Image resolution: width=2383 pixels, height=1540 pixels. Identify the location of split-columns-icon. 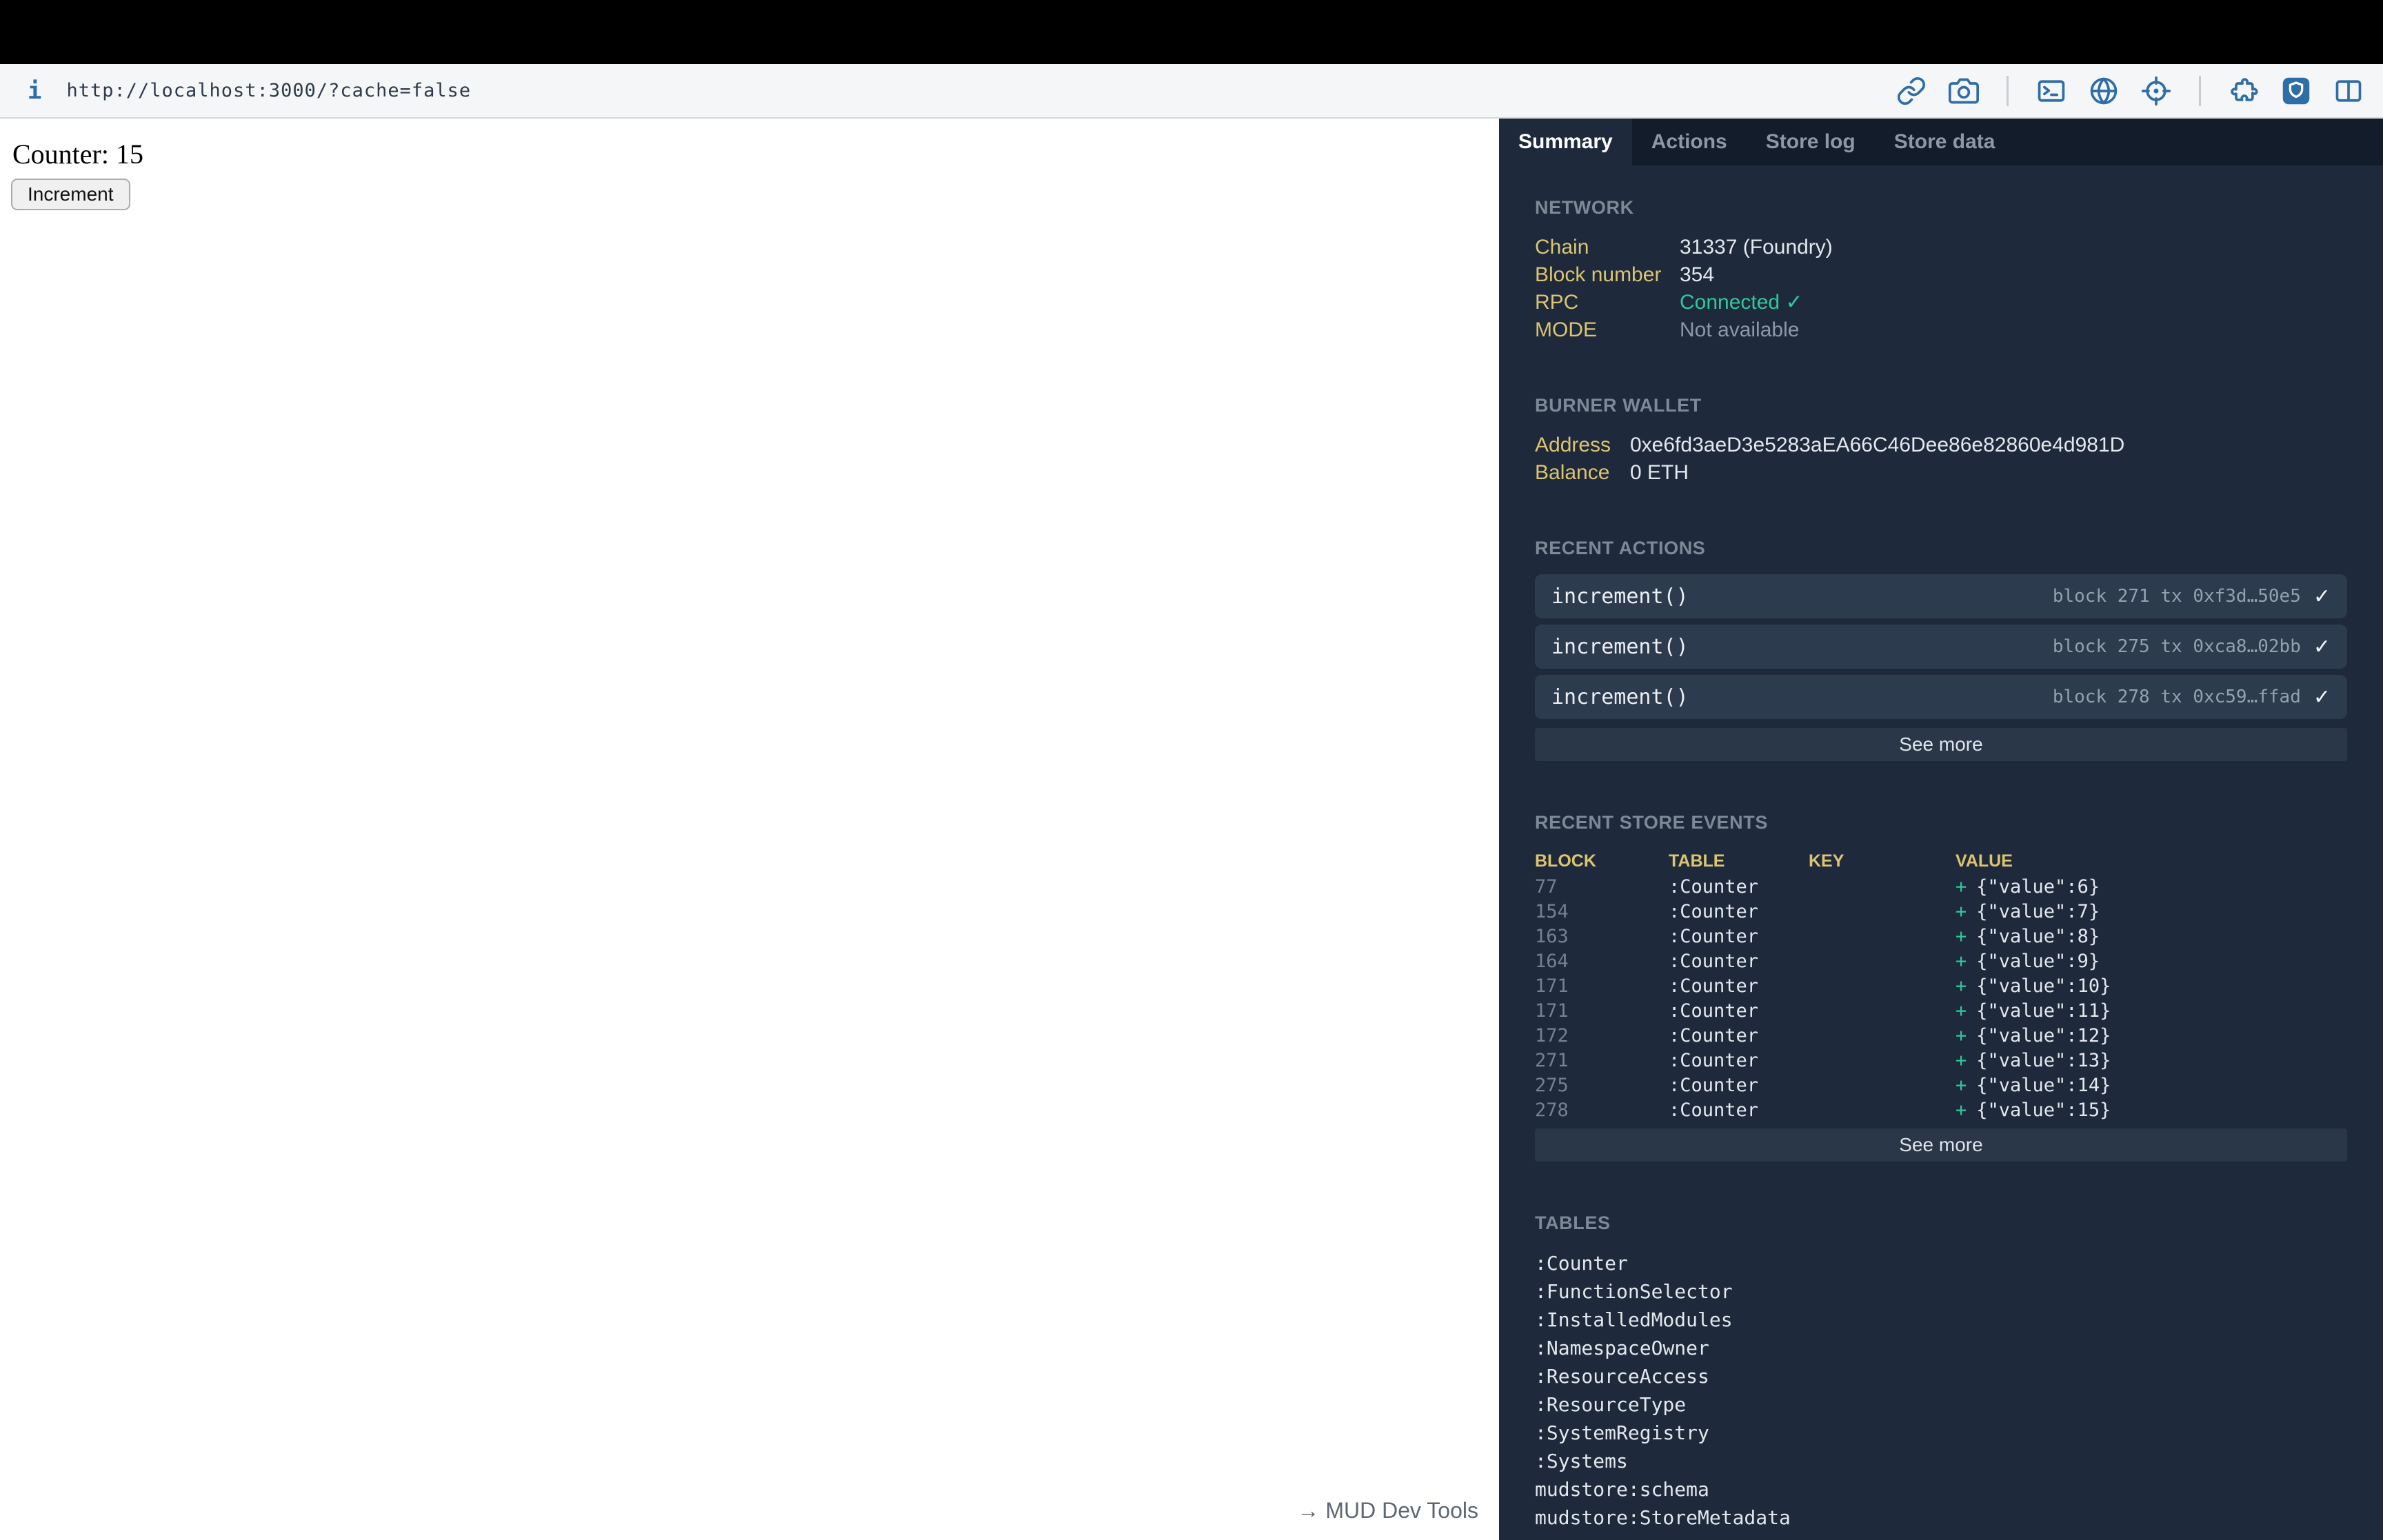
(2348, 91).